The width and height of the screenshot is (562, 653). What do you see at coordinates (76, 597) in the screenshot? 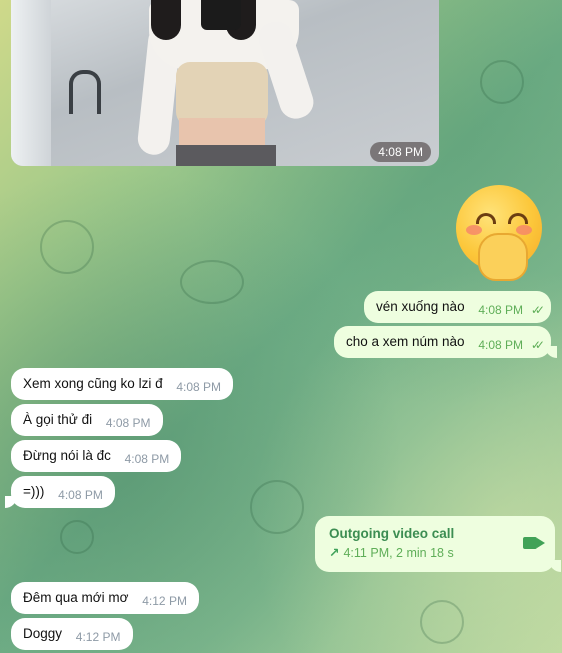
I see `message-text: Đêm qua mới mơ` at bounding box center [76, 597].